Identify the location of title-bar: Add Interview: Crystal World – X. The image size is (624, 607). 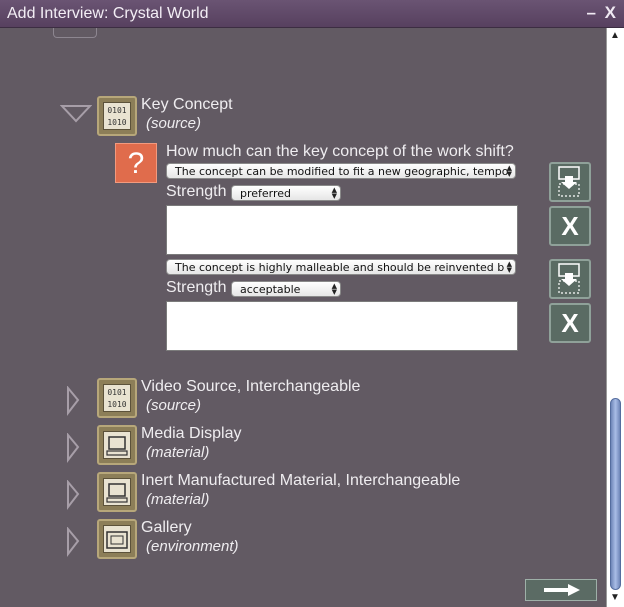
(312, 14).